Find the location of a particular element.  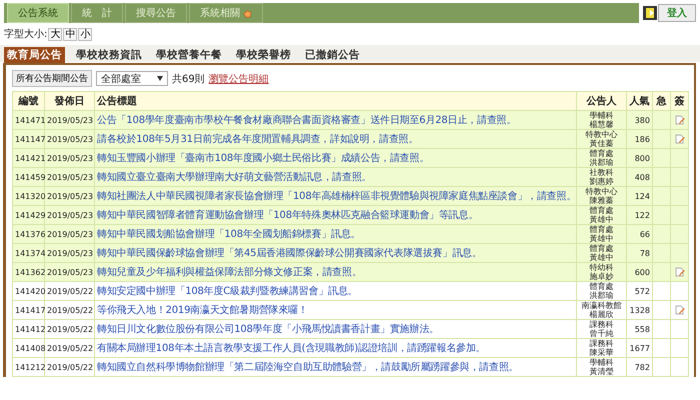

announcement-link: 請各校於108年5月31日前完成各年度閒置輔具調查，詳如說明，請查照。 is located at coordinates (335, 139).